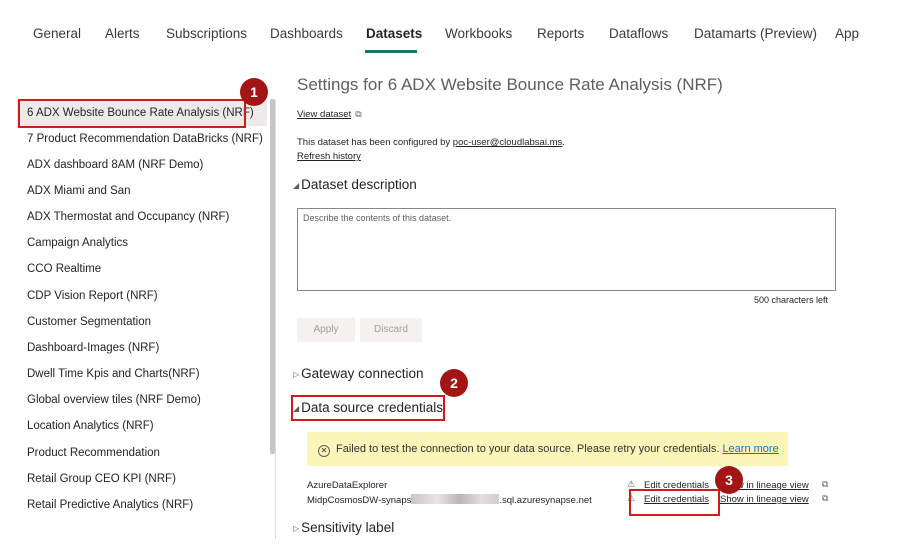  What do you see at coordinates (142, 217) in the screenshot?
I see `sidebar-item-adx-thermostat: ADX Thermostat and Occupancy (NRF)` at bounding box center [142, 217].